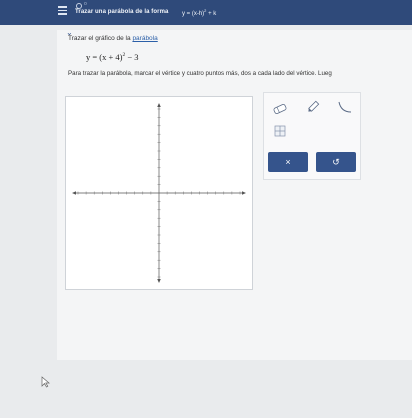 The image size is (412, 418). I want to click on topbar-formula-tail: + k, so click(212, 14).